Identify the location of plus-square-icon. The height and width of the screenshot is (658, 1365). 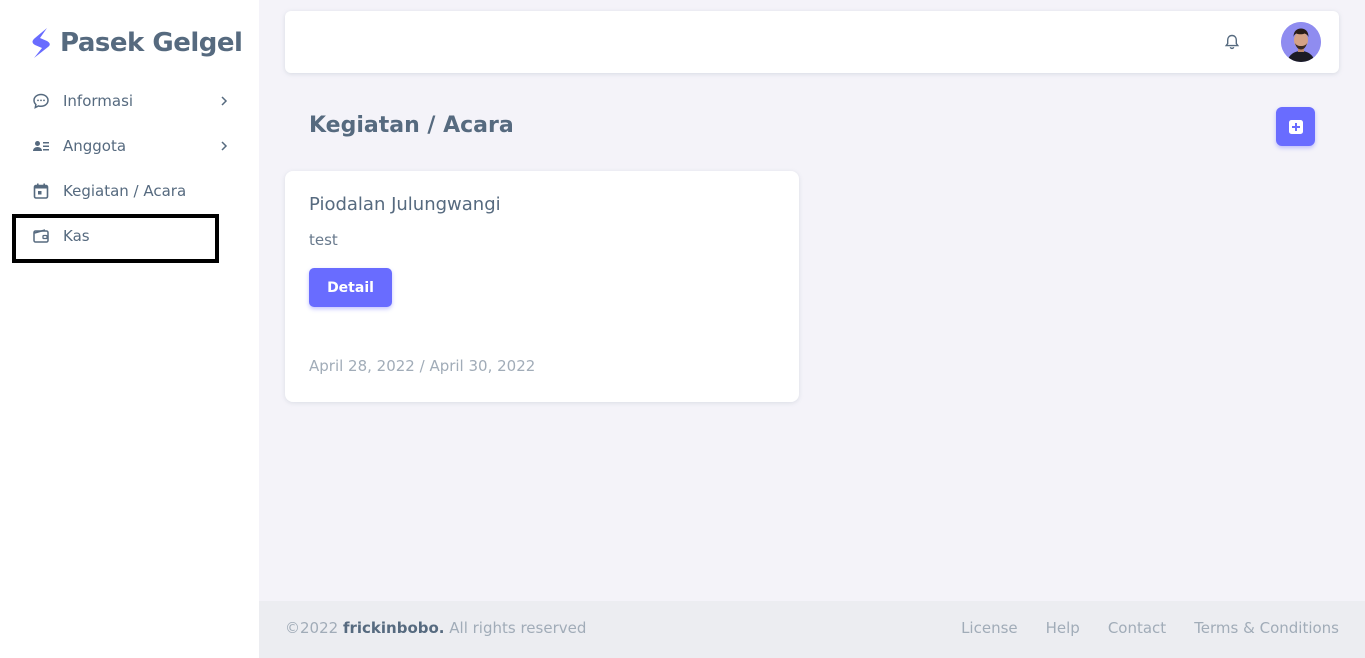
(1295, 126).